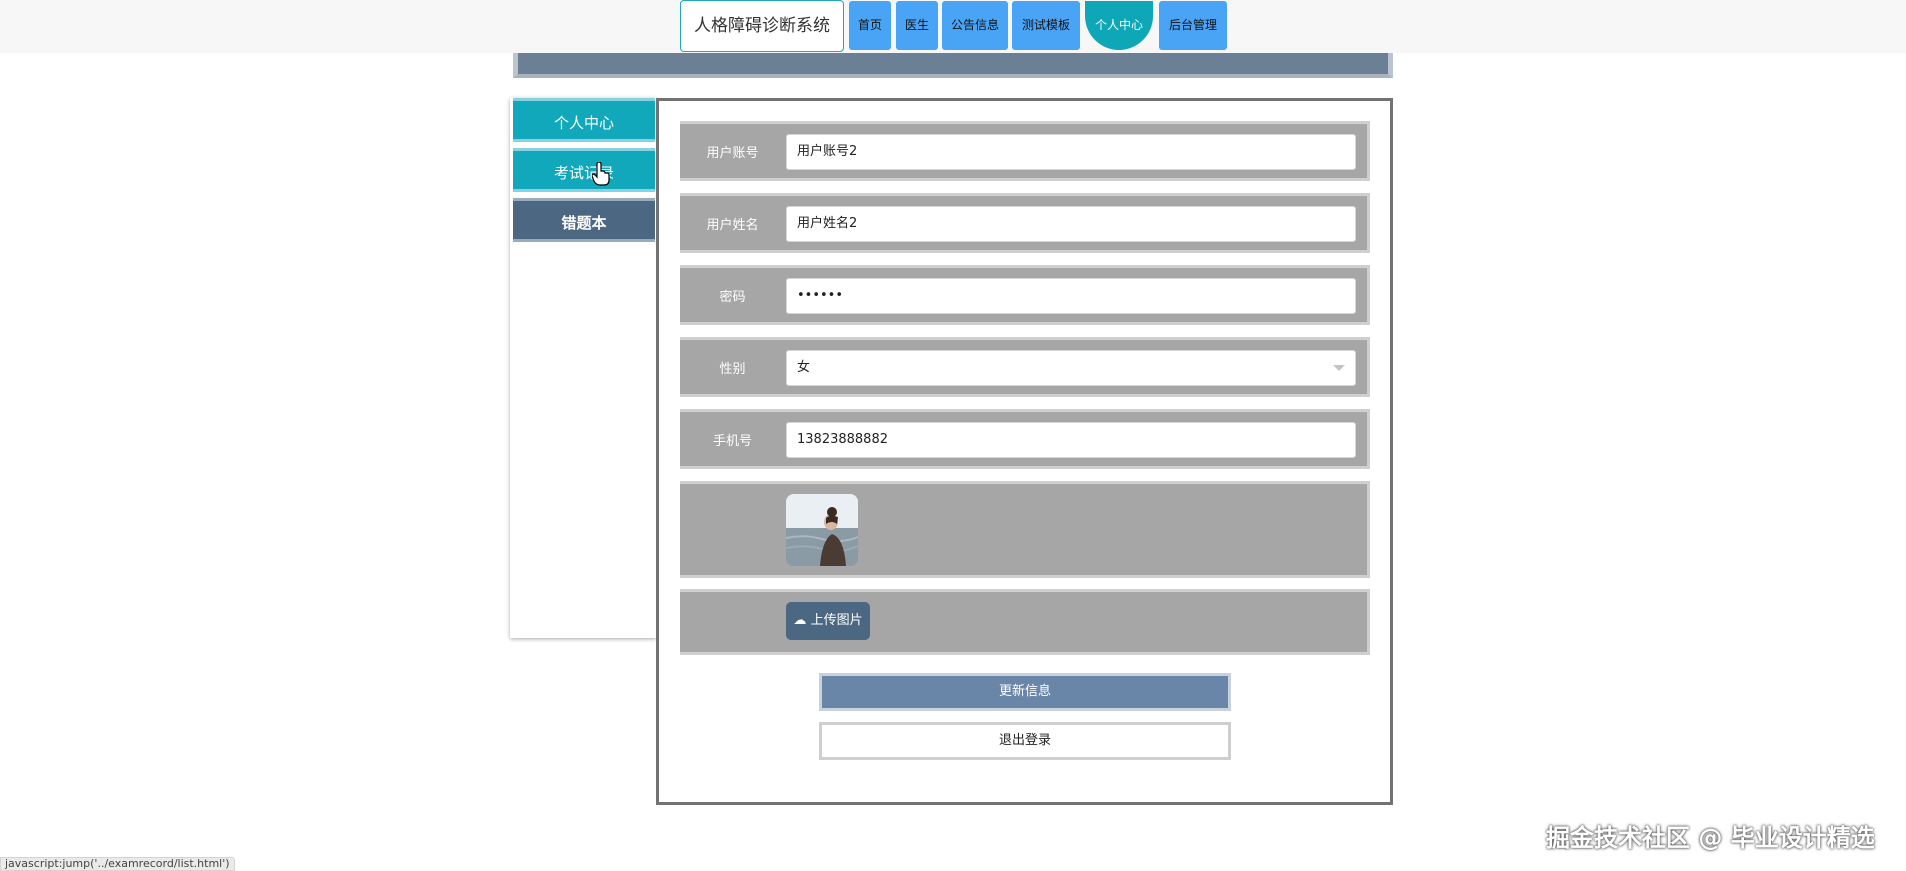 The height and width of the screenshot is (871, 1906). I want to click on form-row-phone: 手机号 13823888882, so click(1025, 439).